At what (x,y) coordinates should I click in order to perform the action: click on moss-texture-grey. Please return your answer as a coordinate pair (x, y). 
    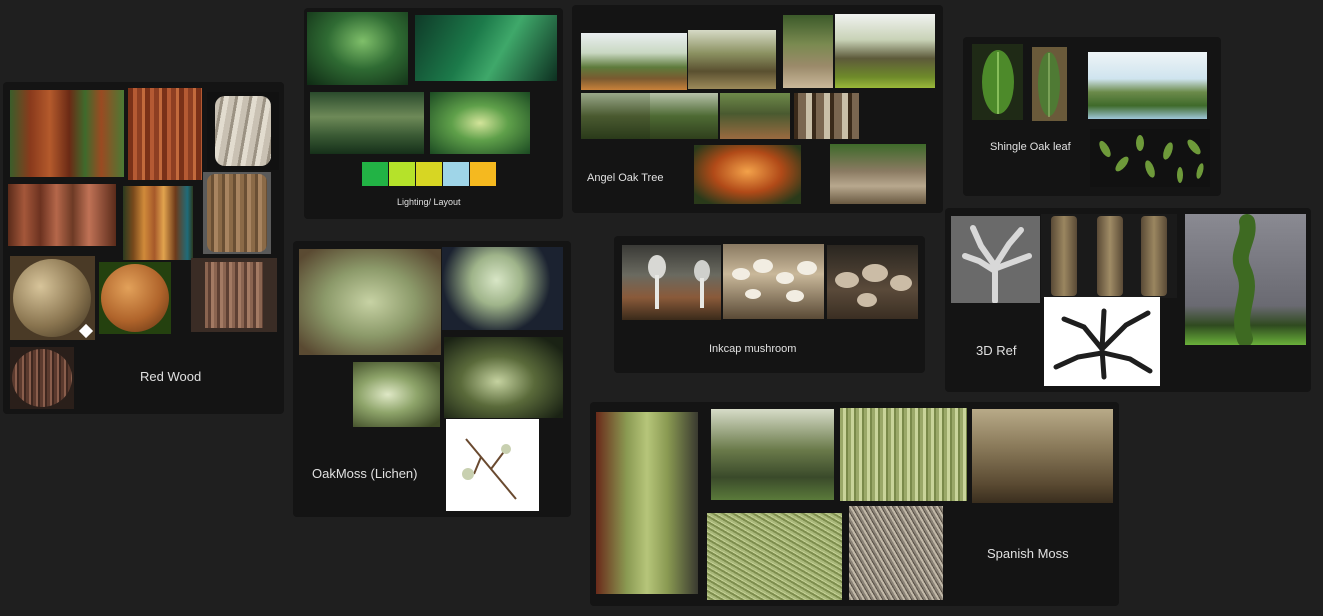
    Looking at the image, I should click on (896, 553).